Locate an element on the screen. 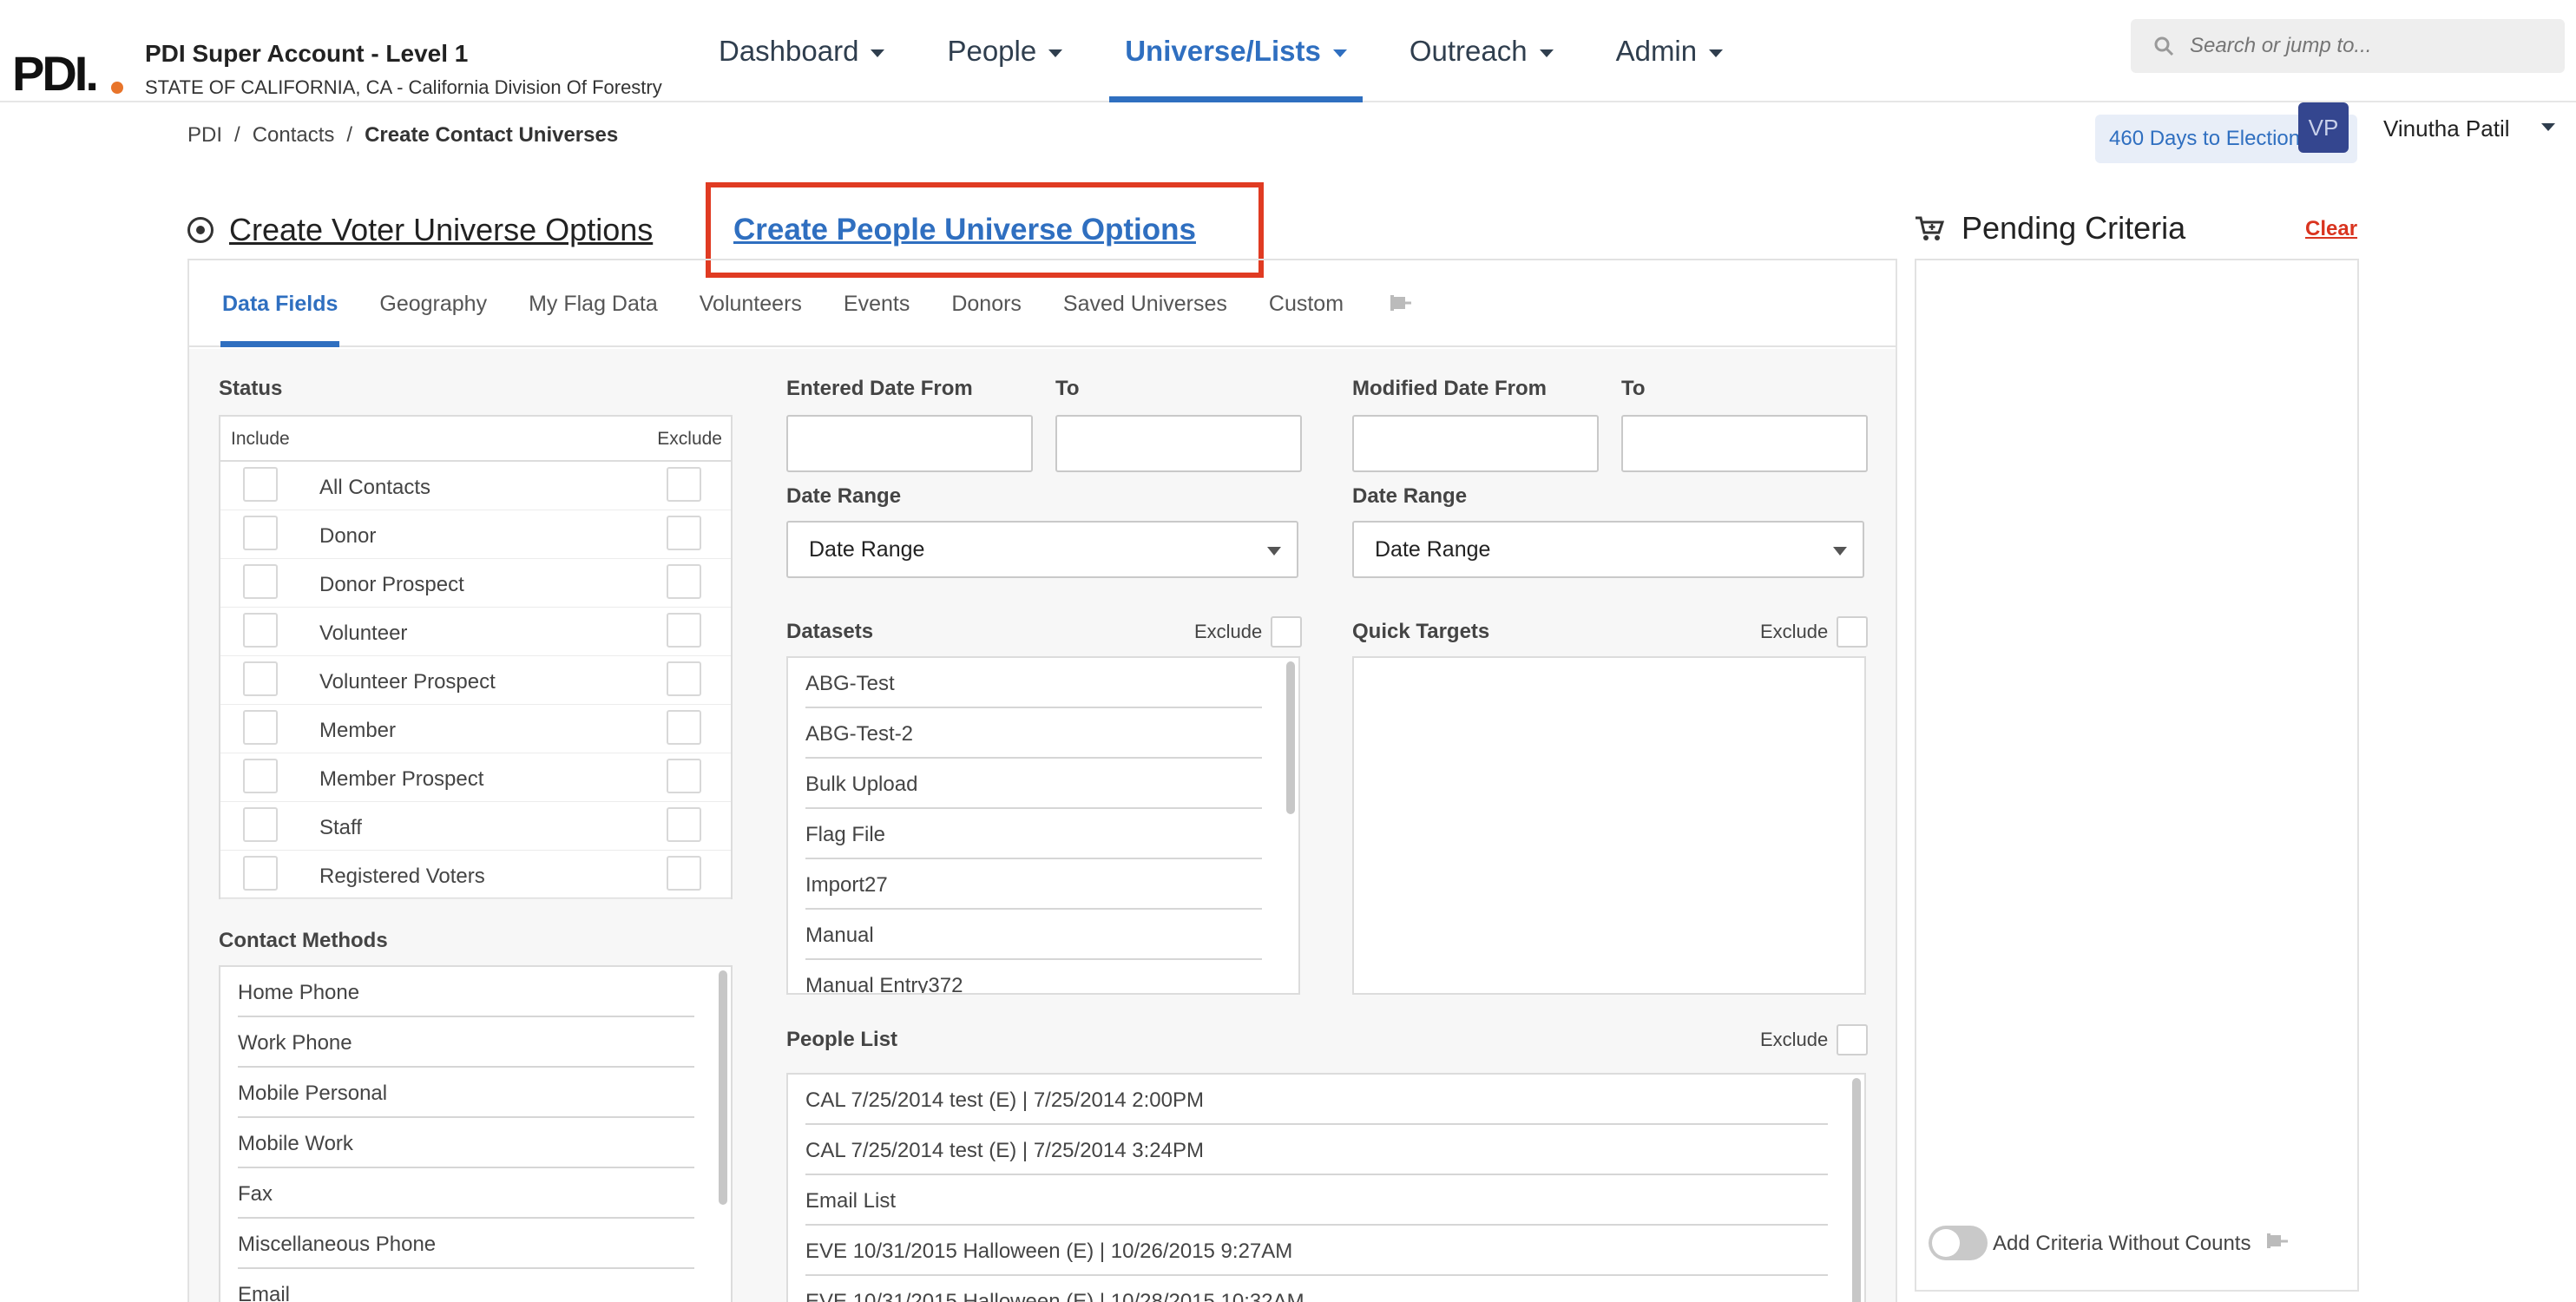 The image size is (2576, 1302). list-item: Email List is located at coordinates (1317, 1200).